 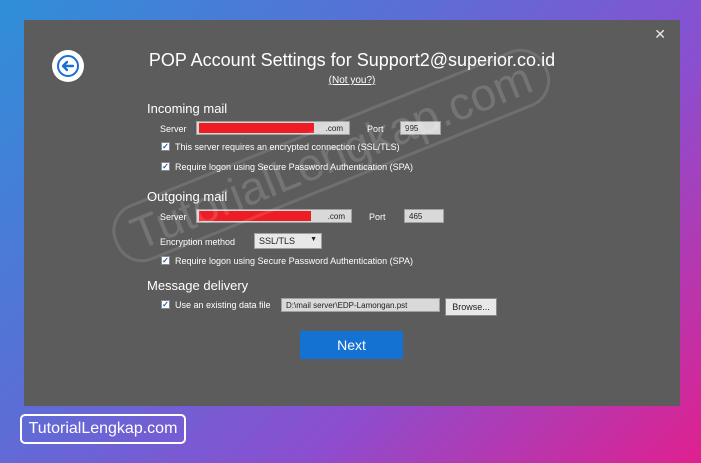 I want to click on outgoing-port-input: 465, so click(x=424, y=216).